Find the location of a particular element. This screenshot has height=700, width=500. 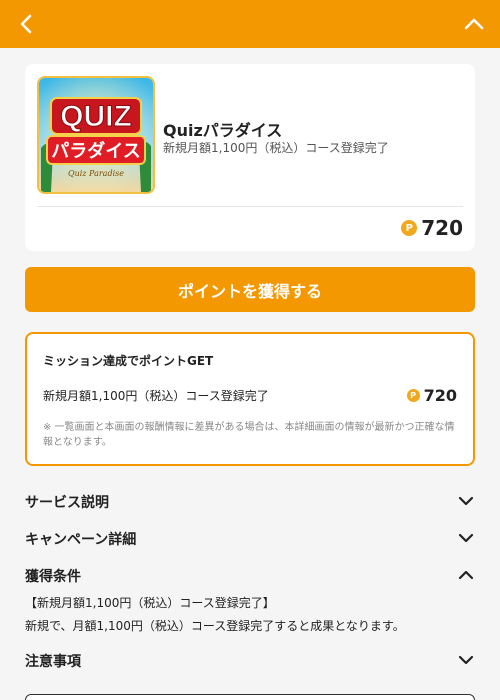

back-button is located at coordinates (26, 24).